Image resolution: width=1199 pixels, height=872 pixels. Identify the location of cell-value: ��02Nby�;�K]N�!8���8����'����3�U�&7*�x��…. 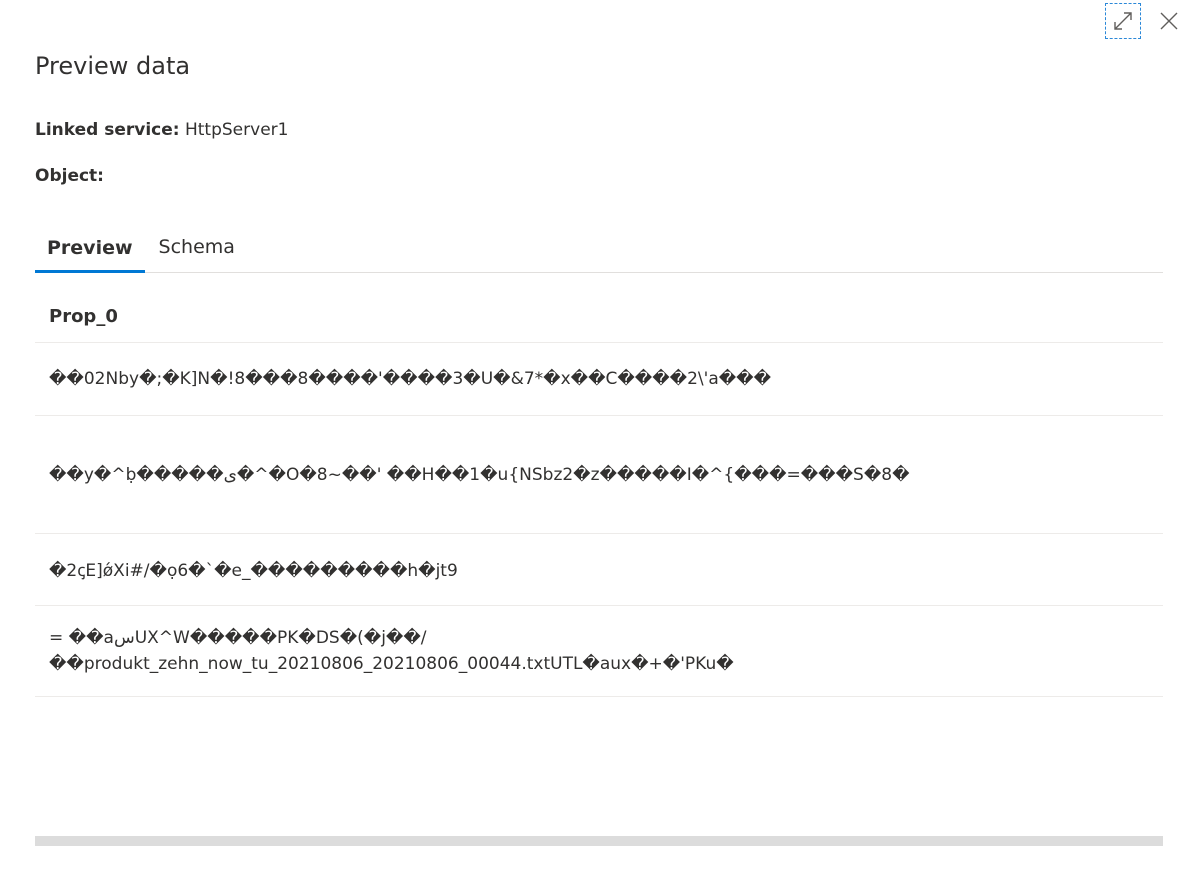
(410, 379).